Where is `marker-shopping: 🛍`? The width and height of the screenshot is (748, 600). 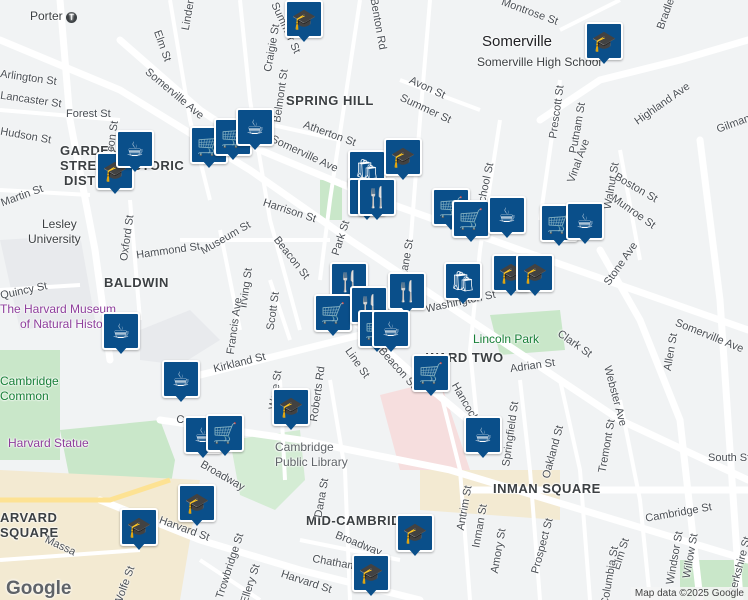 marker-shopping: 🛍 is located at coordinates (463, 284).